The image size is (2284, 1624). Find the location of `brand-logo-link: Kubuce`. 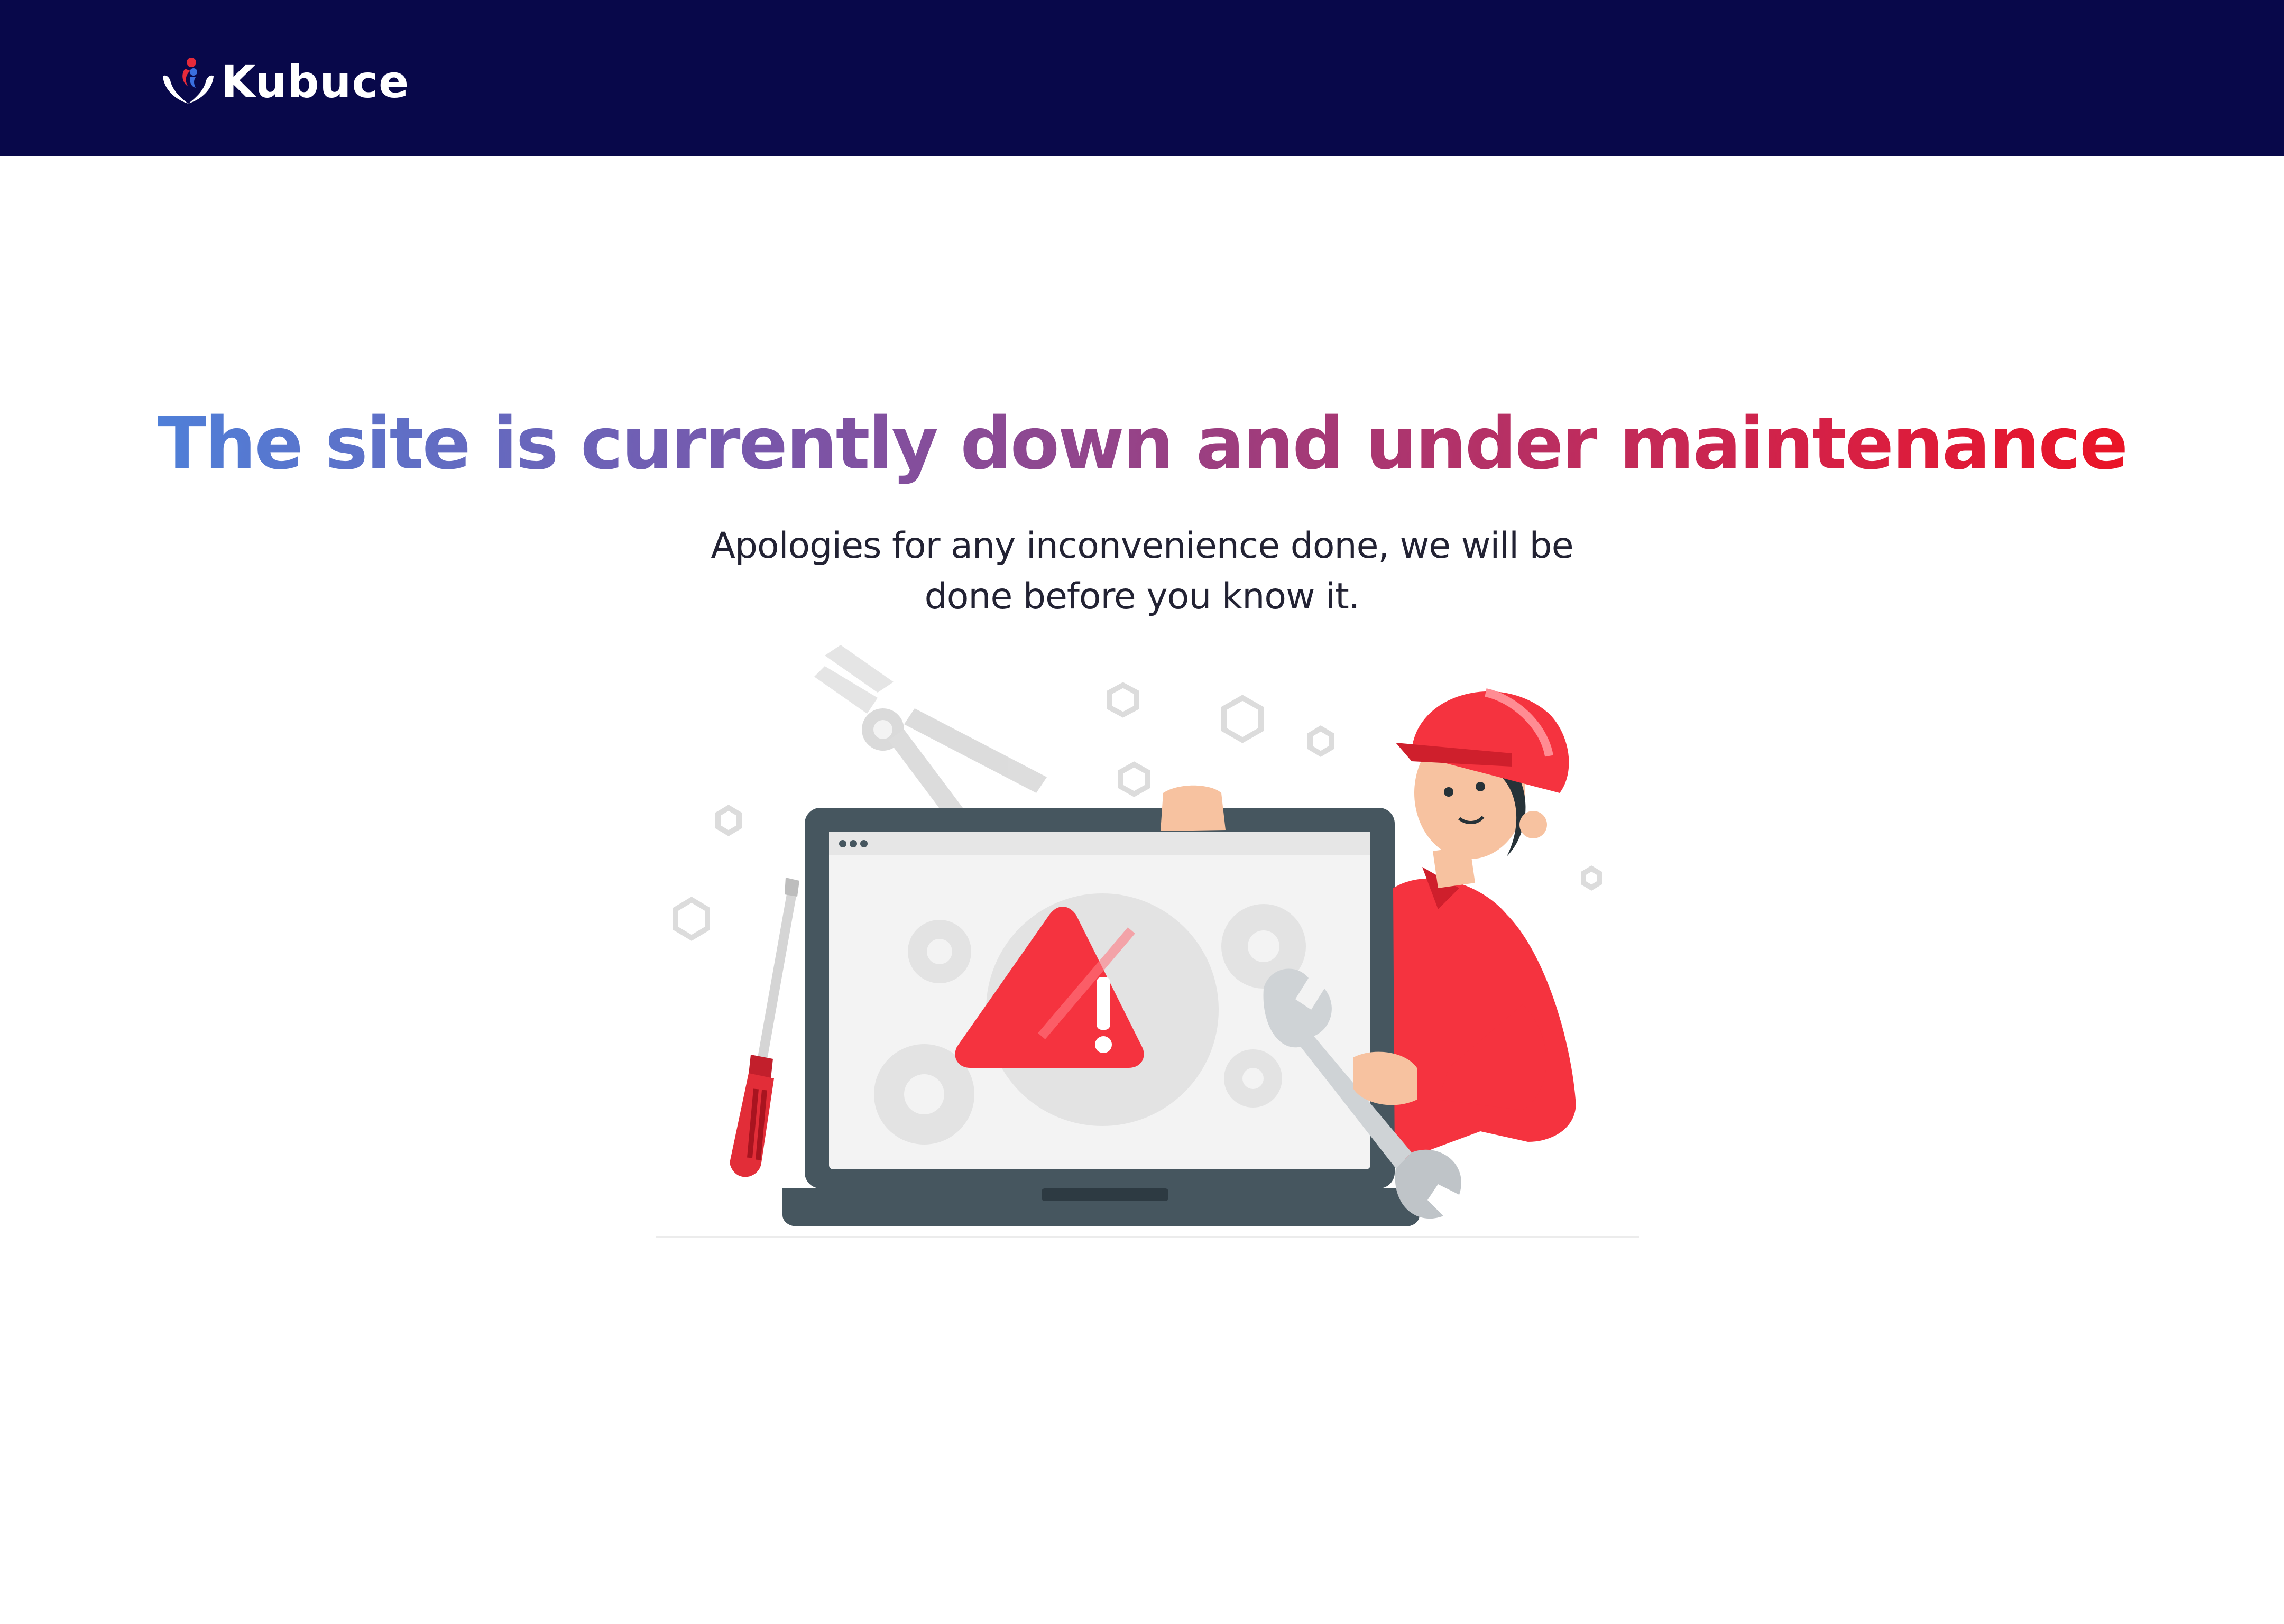

brand-logo-link: Kubuce is located at coordinates (284, 82).